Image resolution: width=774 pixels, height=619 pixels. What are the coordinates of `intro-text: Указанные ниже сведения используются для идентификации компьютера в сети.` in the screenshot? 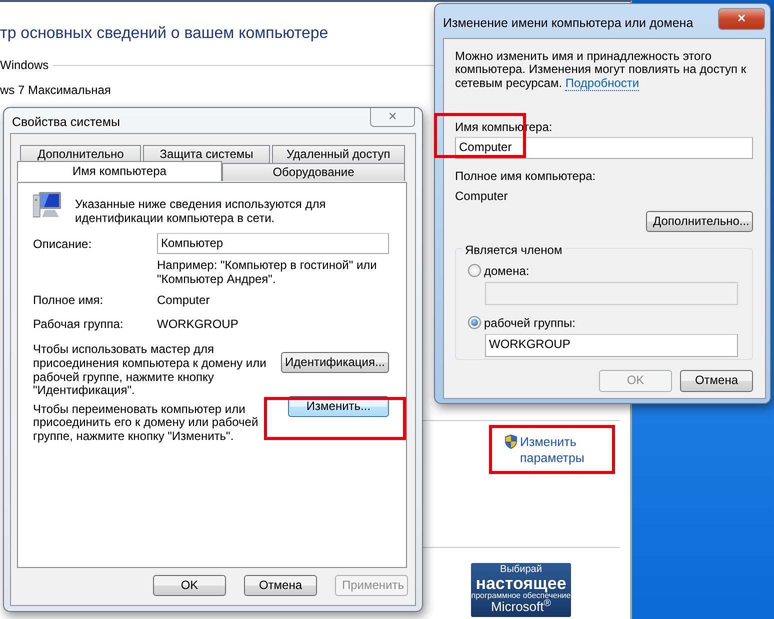 It's located at (201, 212).